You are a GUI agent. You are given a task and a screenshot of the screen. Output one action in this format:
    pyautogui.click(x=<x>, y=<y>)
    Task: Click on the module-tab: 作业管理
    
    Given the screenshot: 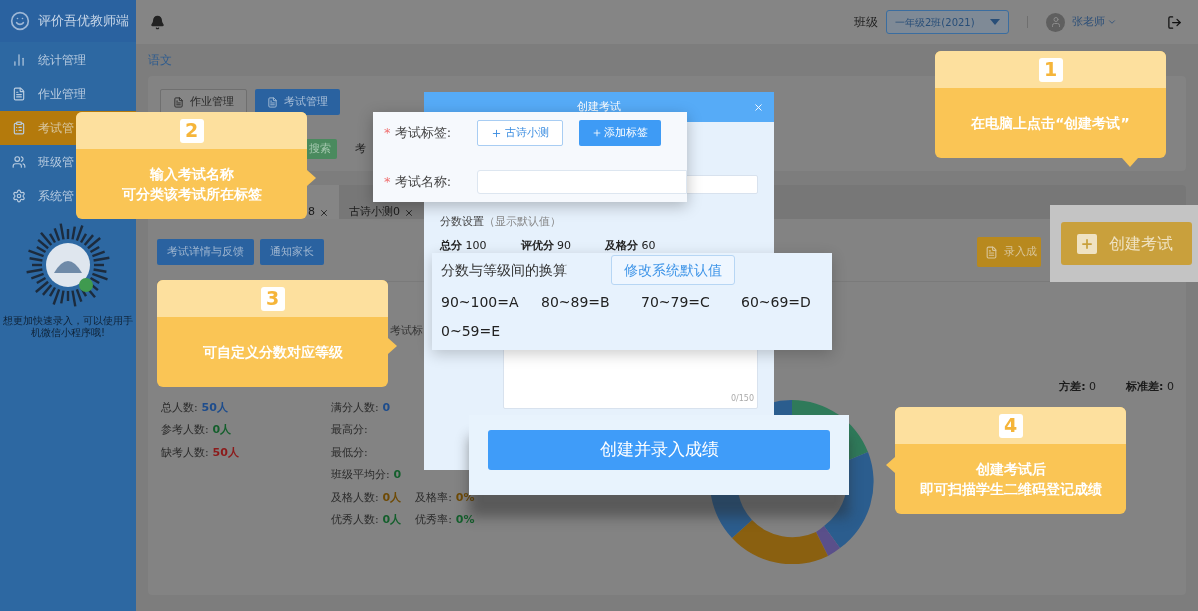 What is the action you would take?
    pyautogui.click(x=203, y=102)
    